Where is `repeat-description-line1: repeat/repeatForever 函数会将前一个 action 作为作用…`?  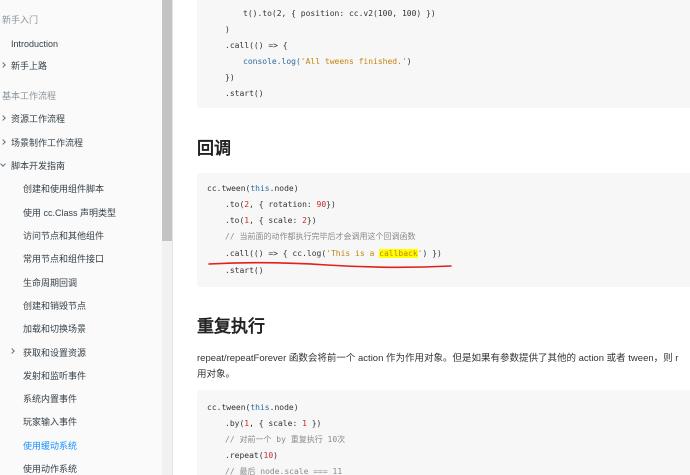
repeat-description-line1: repeat/repeatForever 函数会将前一个 action 作为作用… is located at coordinates (438, 358).